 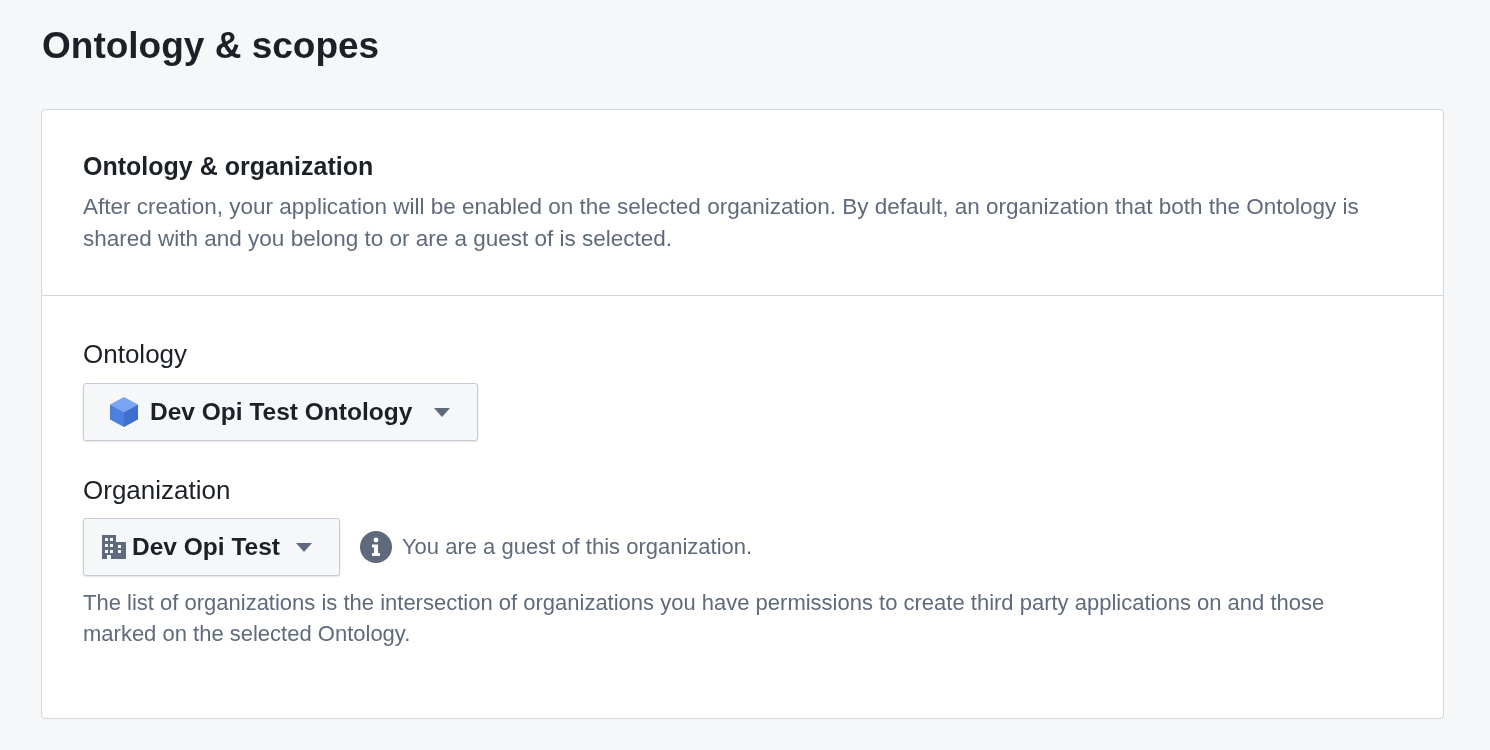 What do you see at coordinates (211, 547) in the screenshot?
I see `organization-select: Dev Opi Test` at bounding box center [211, 547].